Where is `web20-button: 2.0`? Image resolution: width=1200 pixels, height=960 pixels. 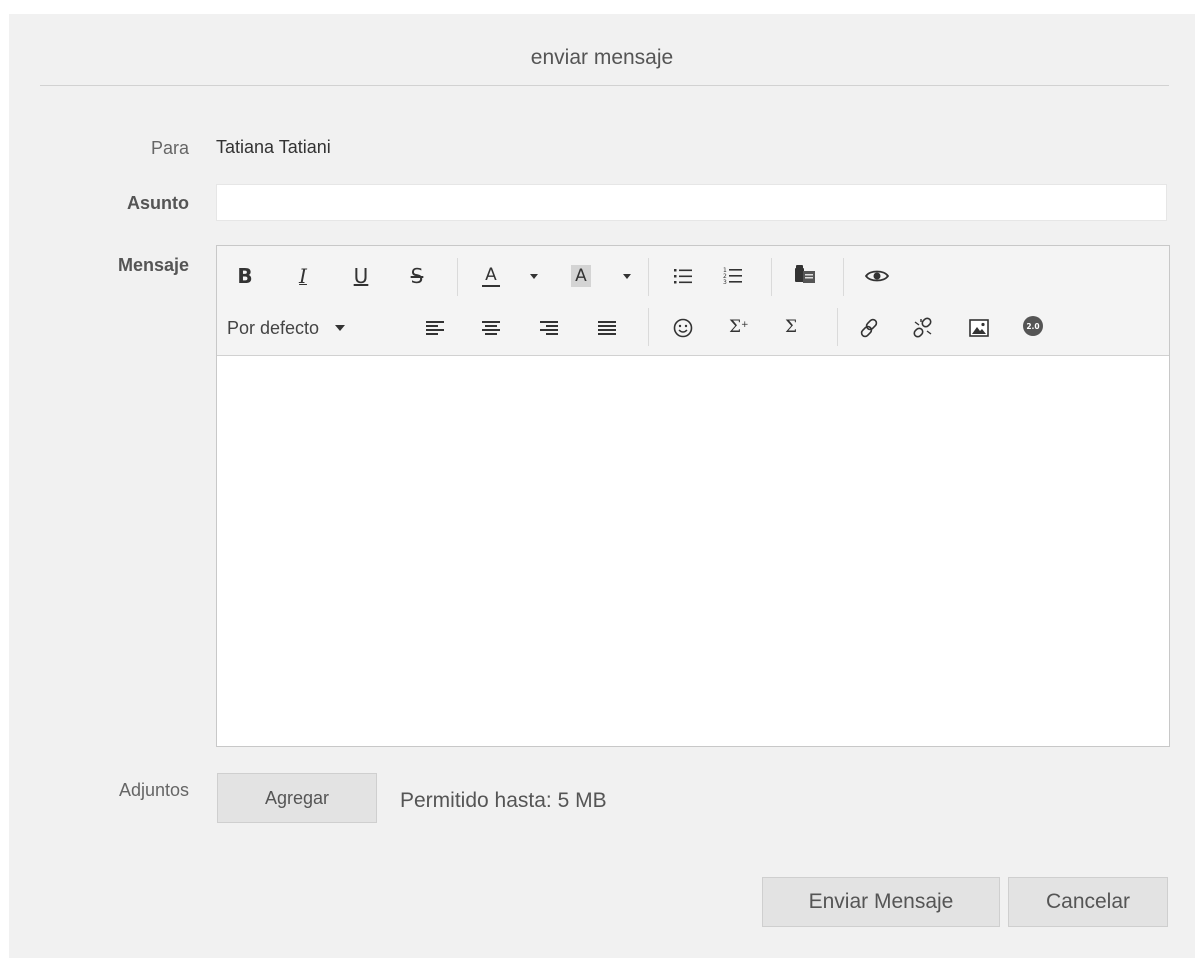
web20-button: 2.0 is located at coordinates (1033, 326).